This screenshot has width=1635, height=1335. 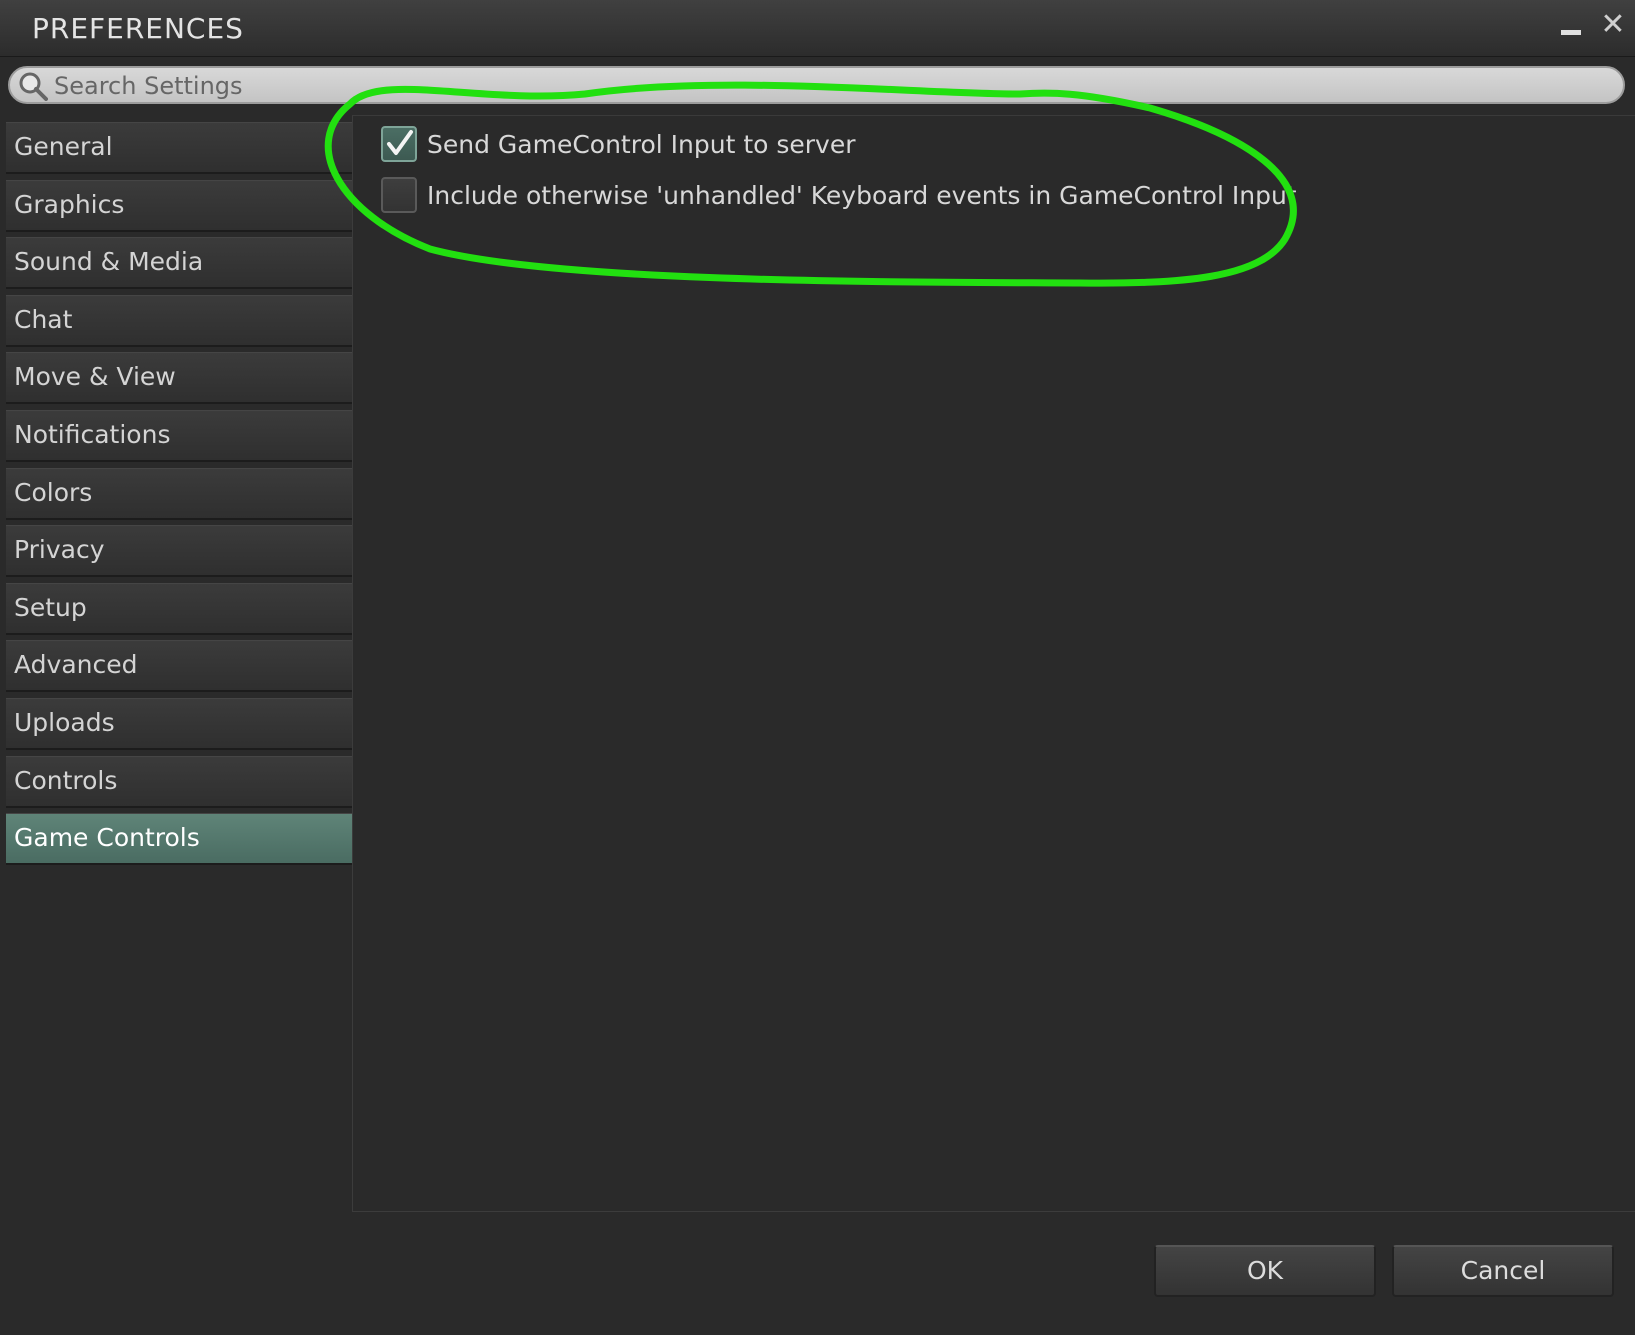 I want to click on cancel-button: Cancel, so click(x=1503, y=1271).